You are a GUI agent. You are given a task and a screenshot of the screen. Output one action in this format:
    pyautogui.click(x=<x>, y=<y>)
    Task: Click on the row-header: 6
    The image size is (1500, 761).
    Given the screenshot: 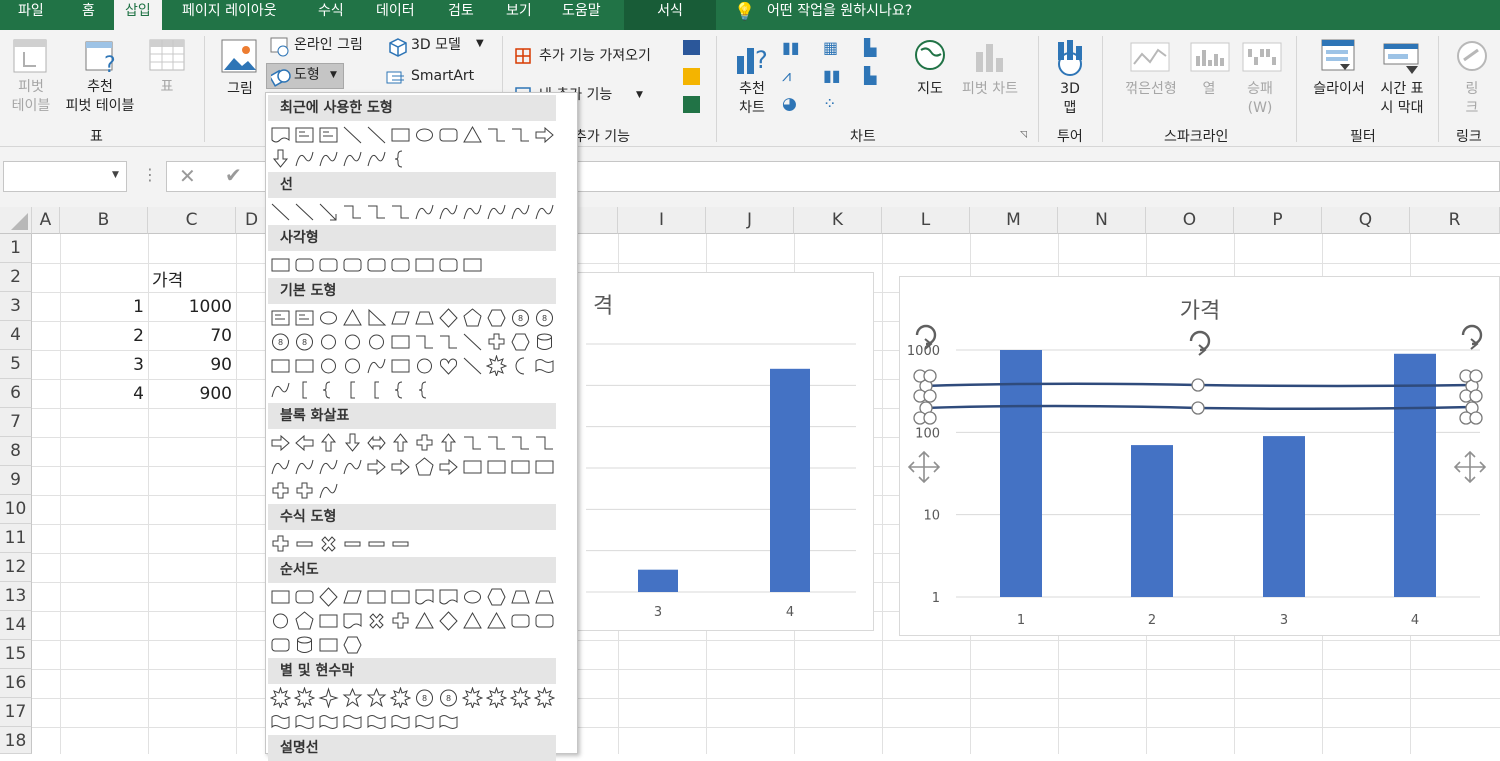 What is the action you would take?
    pyautogui.click(x=16, y=393)
    